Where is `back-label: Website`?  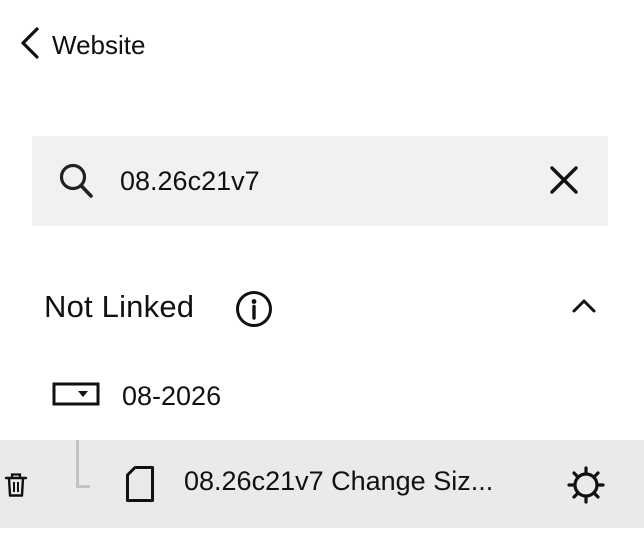
back-label: Website is located at coordinates (99, 44).